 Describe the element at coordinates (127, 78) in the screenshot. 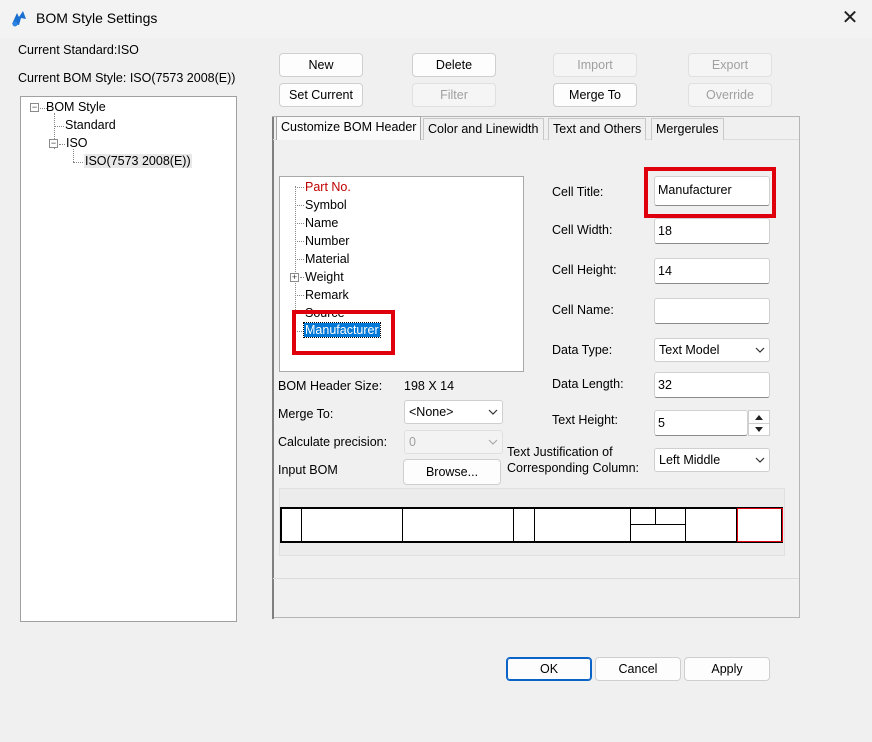

I see `current-bom-style: Current BOM Style: ISO(7573 2008(E))` at that location.